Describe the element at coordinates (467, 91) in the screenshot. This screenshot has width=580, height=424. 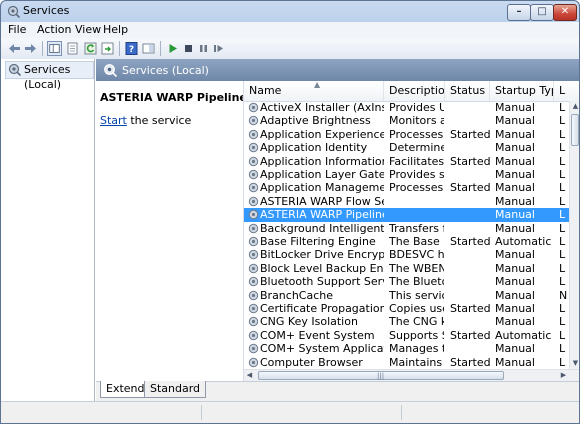
I see `column-header-status: Status` at that location.